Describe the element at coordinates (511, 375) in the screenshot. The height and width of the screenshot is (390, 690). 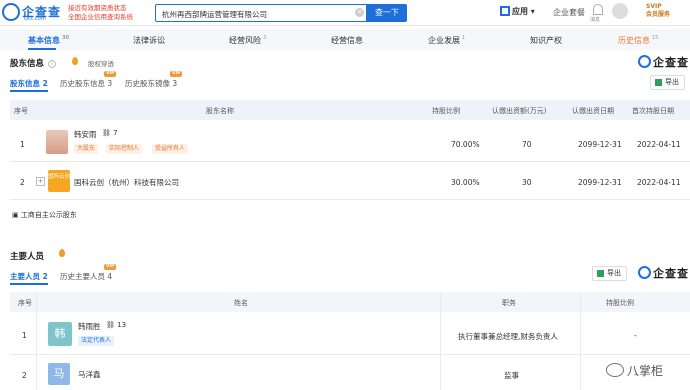
I see `role: 监事` at that location.